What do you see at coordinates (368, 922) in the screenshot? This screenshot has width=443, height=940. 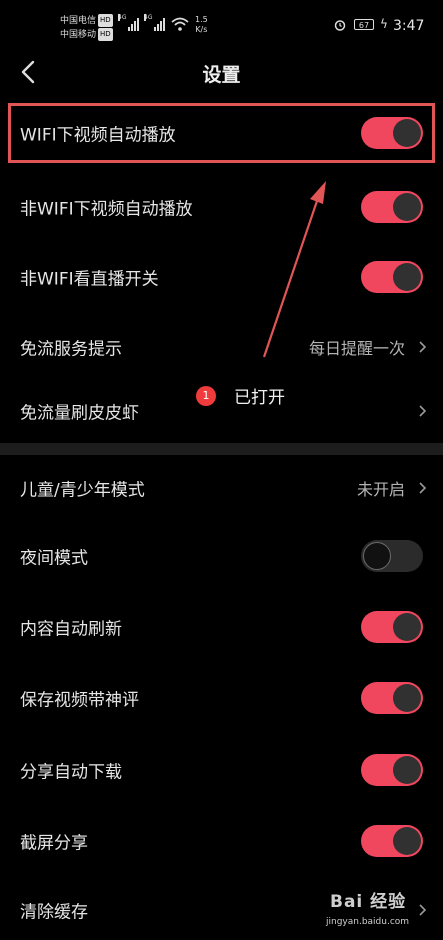 I see `watermark-url: jingyan.baidu.com` at bounding box center [368, 922].